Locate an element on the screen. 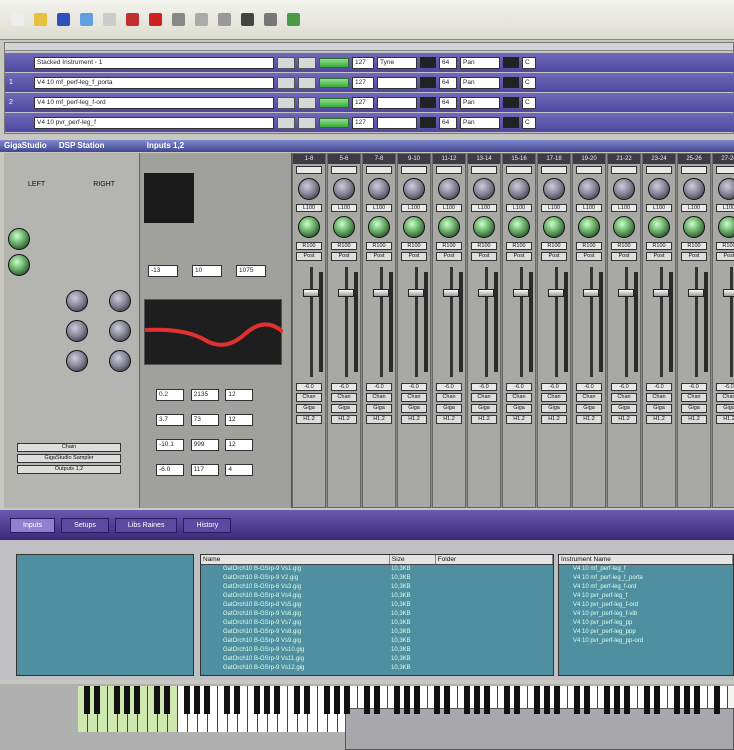 This screenshot has width=734, height=750. disk-icon is located at coordinates (224, 20).